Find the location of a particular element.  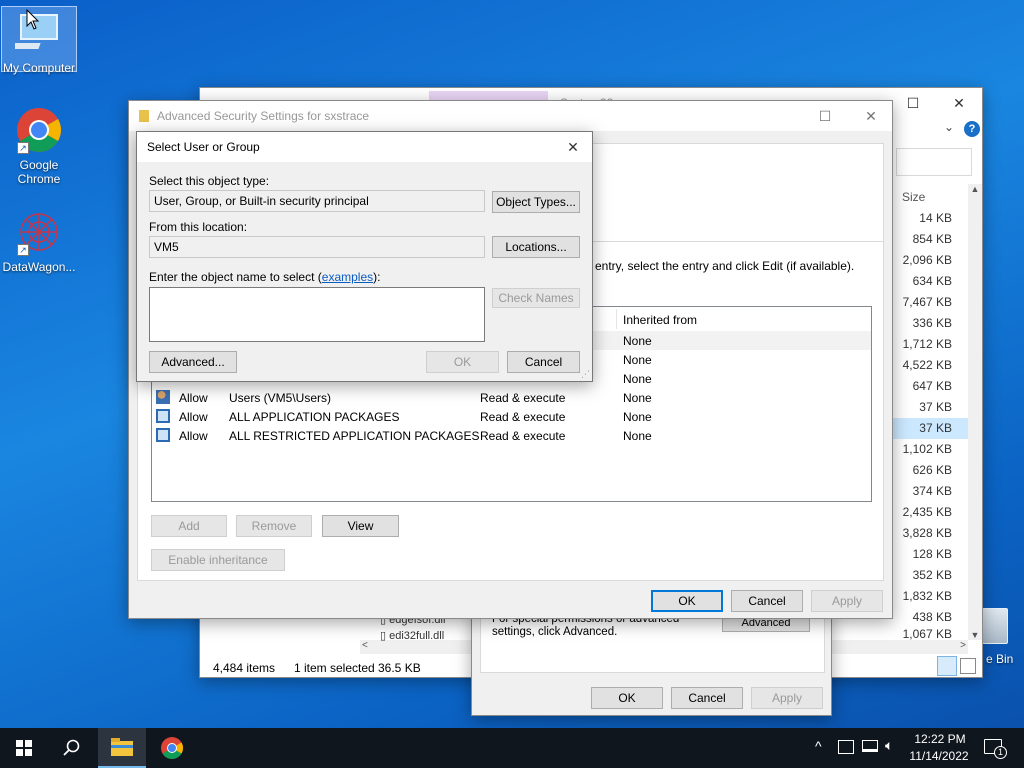

size-cell: 336 KB is located at coordinates (932, 323).